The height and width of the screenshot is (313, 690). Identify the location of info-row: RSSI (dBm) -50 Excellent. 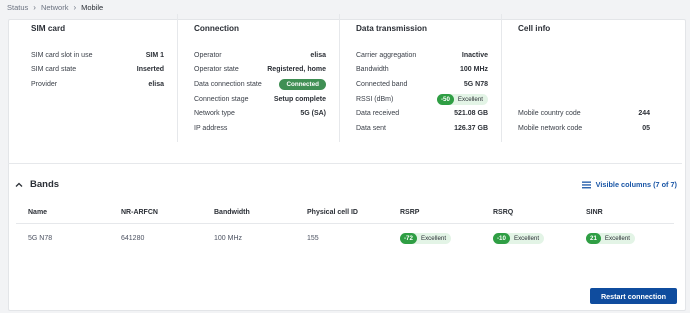
(422, 99).